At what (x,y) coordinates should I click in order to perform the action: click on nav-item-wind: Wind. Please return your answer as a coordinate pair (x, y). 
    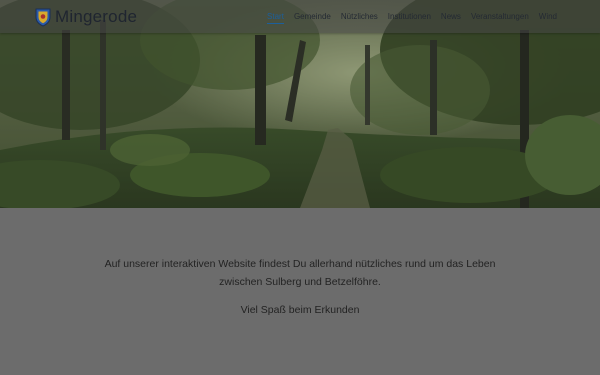
    Looking at the image, I should click on (548, 16).